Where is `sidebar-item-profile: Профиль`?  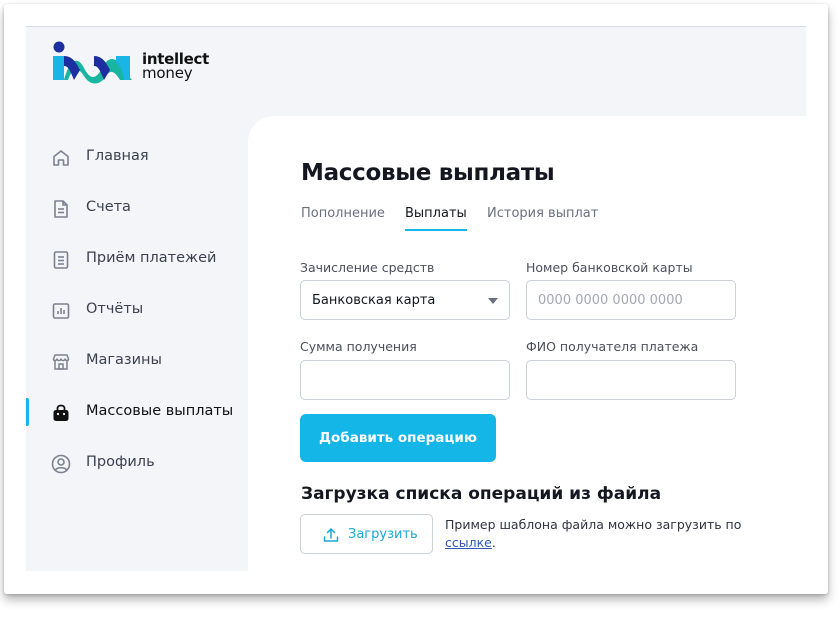
sidebar-item-profile: Профиль is located at coordinates (137, 463).